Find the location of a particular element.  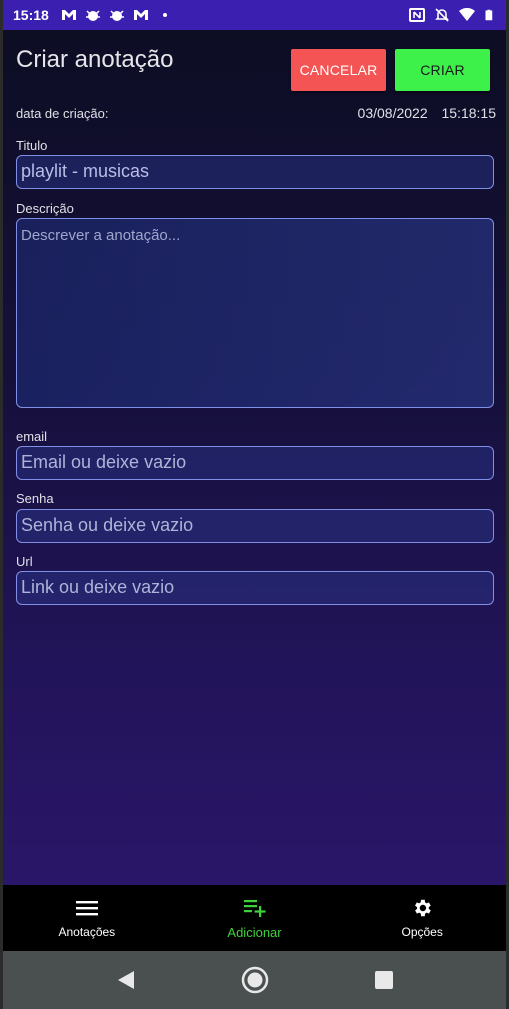

nav-label-anotacoes: Anotações is located at coordinates (87, 932).